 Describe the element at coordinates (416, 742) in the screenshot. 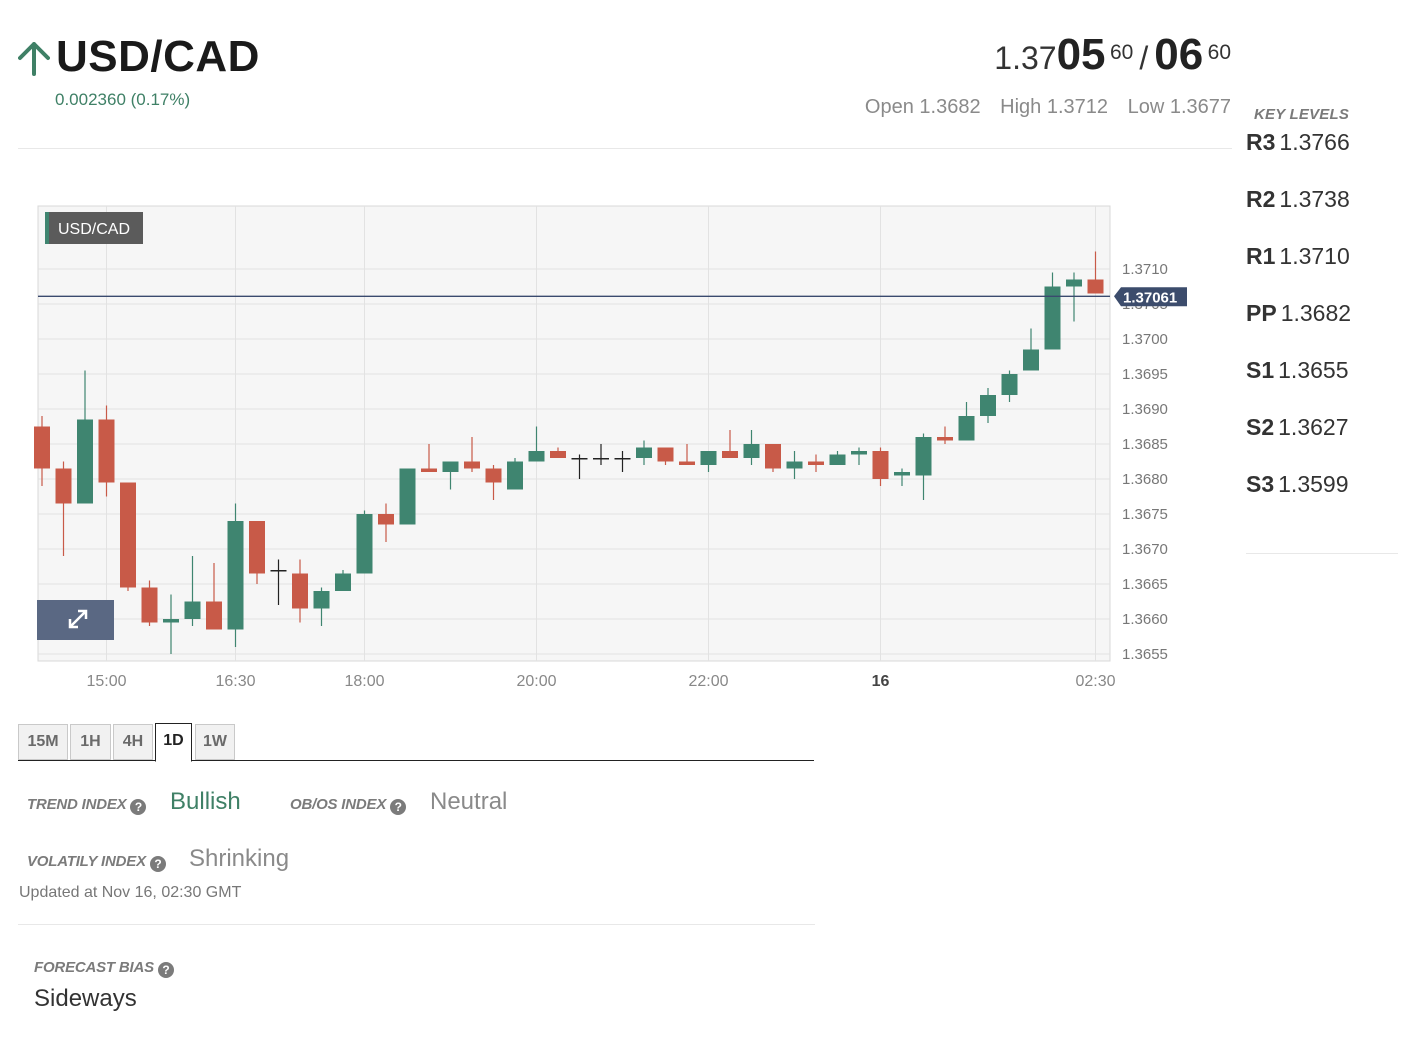

I see `timeframe-tabs: 15M 1H 4H 1D 1W` at that location.